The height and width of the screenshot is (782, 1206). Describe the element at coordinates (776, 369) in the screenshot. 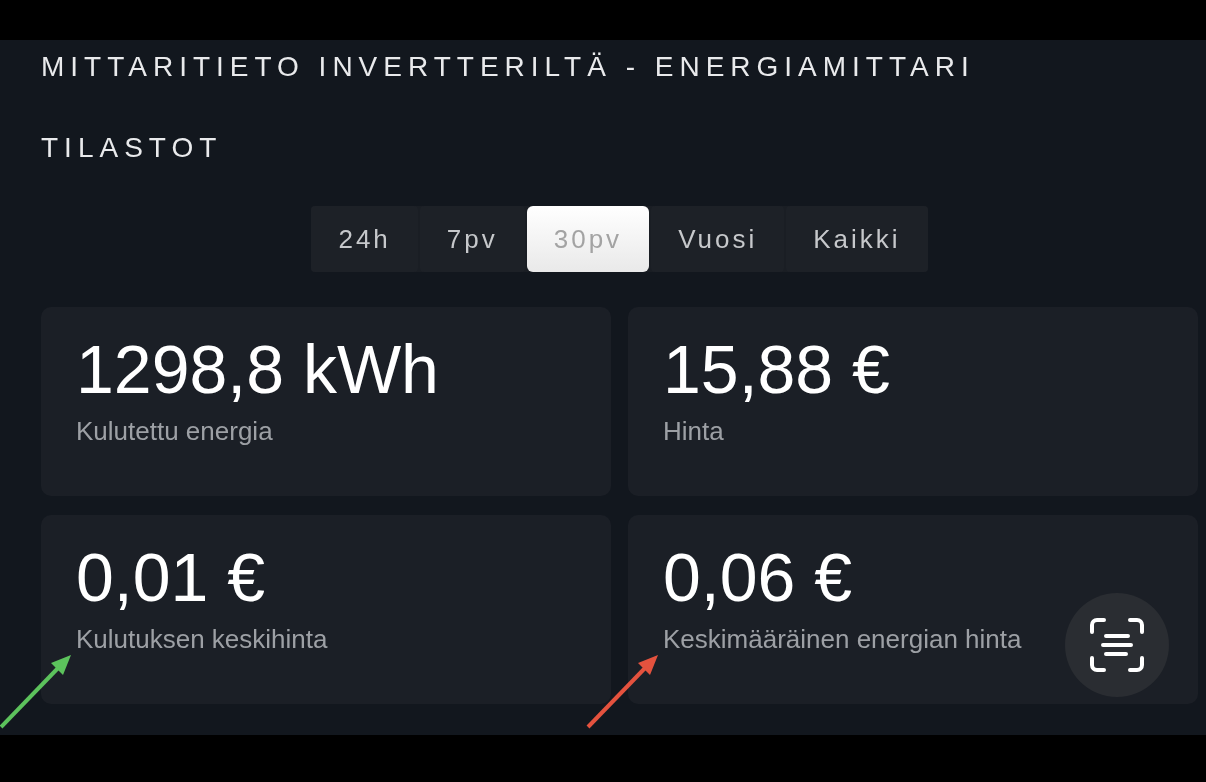

I see `stat-value: 15,88 €` at that location.